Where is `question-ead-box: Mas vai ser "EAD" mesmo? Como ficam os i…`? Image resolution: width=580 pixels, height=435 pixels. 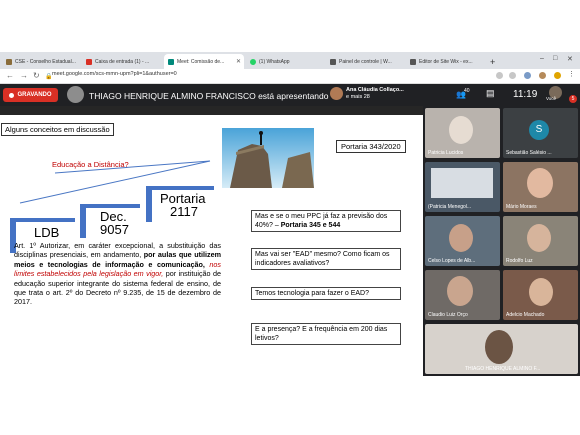 question-ead-box: Mas vai ser "EAD" mesmo? Como ficam os i… is located at coordinates (326, 259).